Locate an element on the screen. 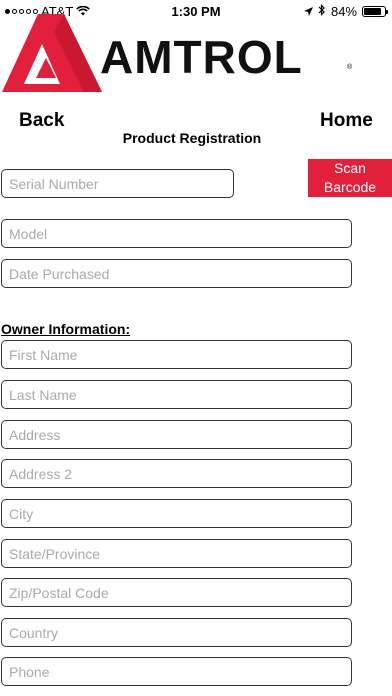 This screenshot has height=696, width=392. logo-mark-icon is located at coordinates (52, 53).